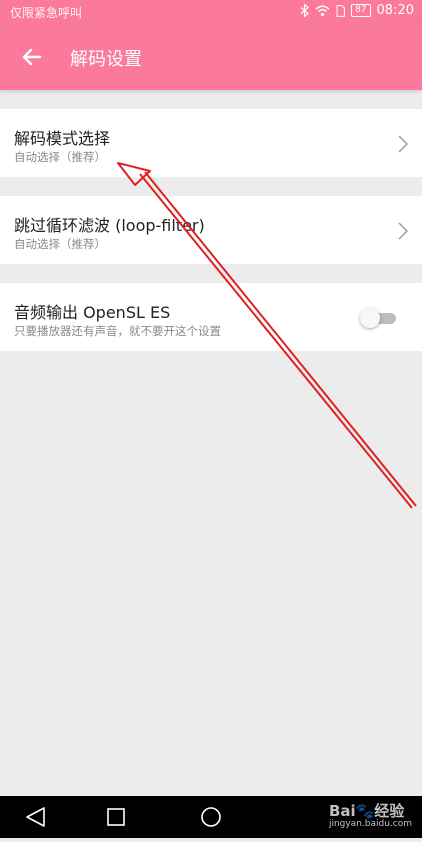  What do you see at coordinates (109, 225) in the screenshot?
I see `setting-title: 跳过循环滤波 (loop-filter)` at bounding box center [109, 225].